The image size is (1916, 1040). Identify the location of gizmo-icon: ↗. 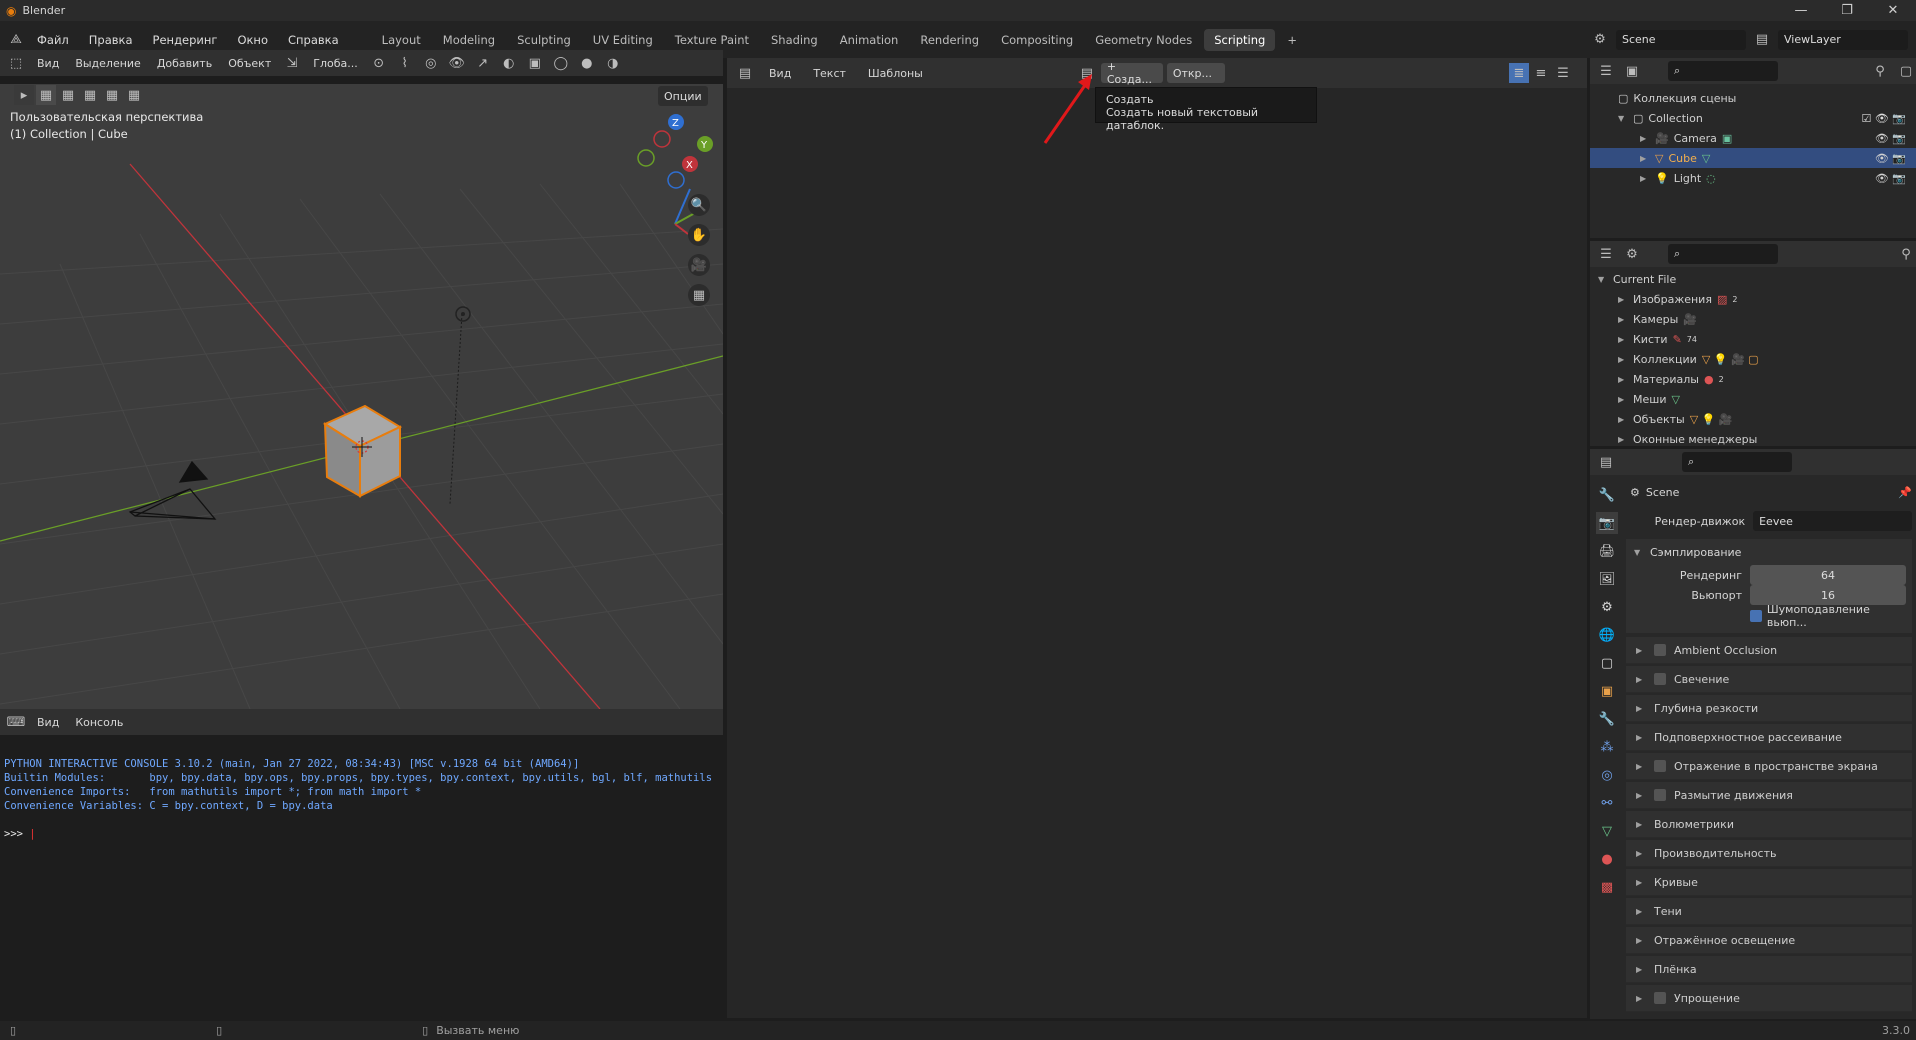
(483, 63).